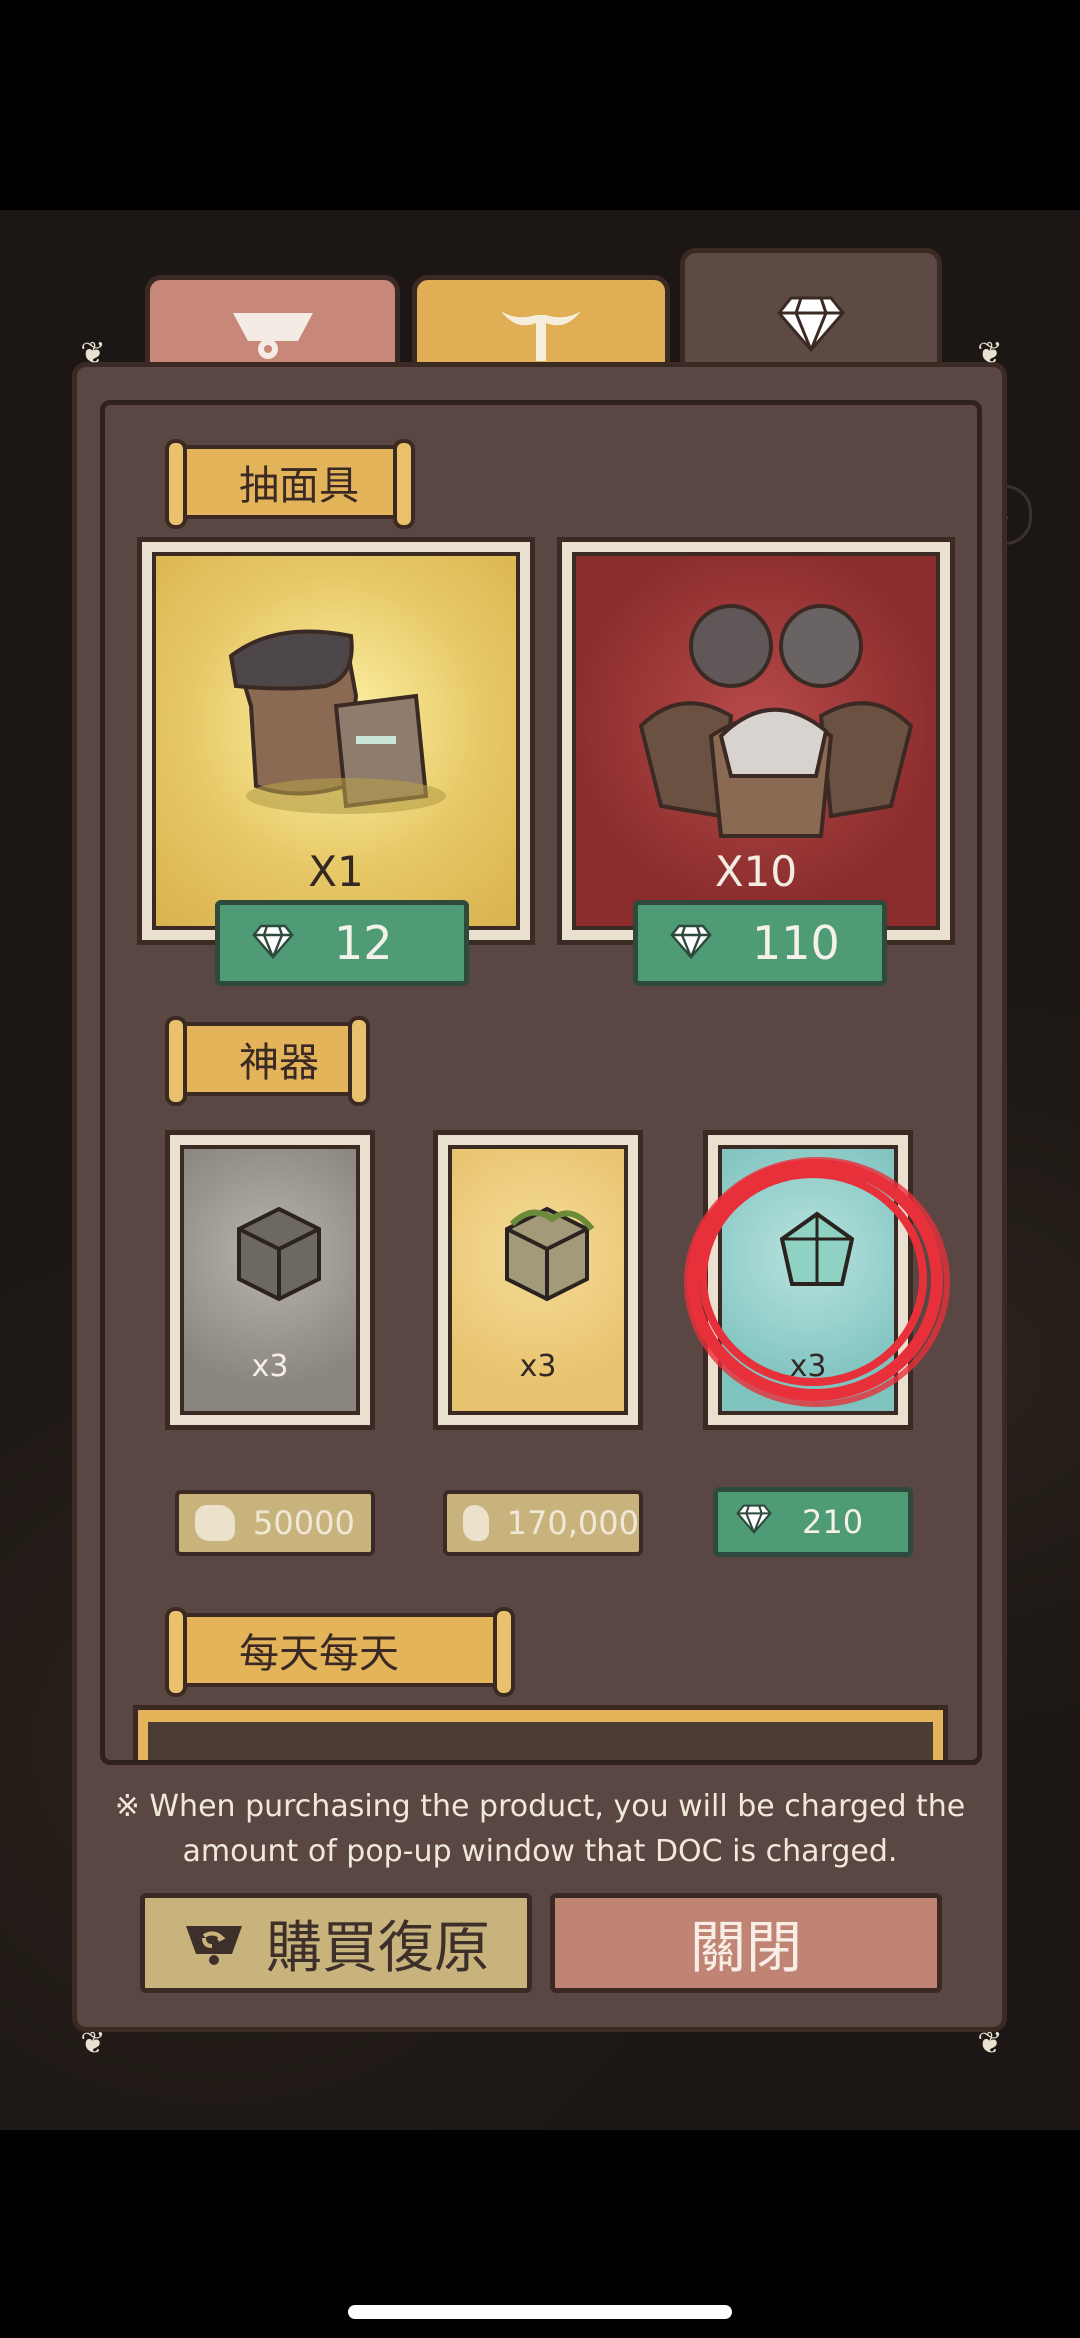  What do you see at coordinates (290, 484) in the screenshot?
I see `section-title-masks: 抽面具` at bounding box center [290, 484].